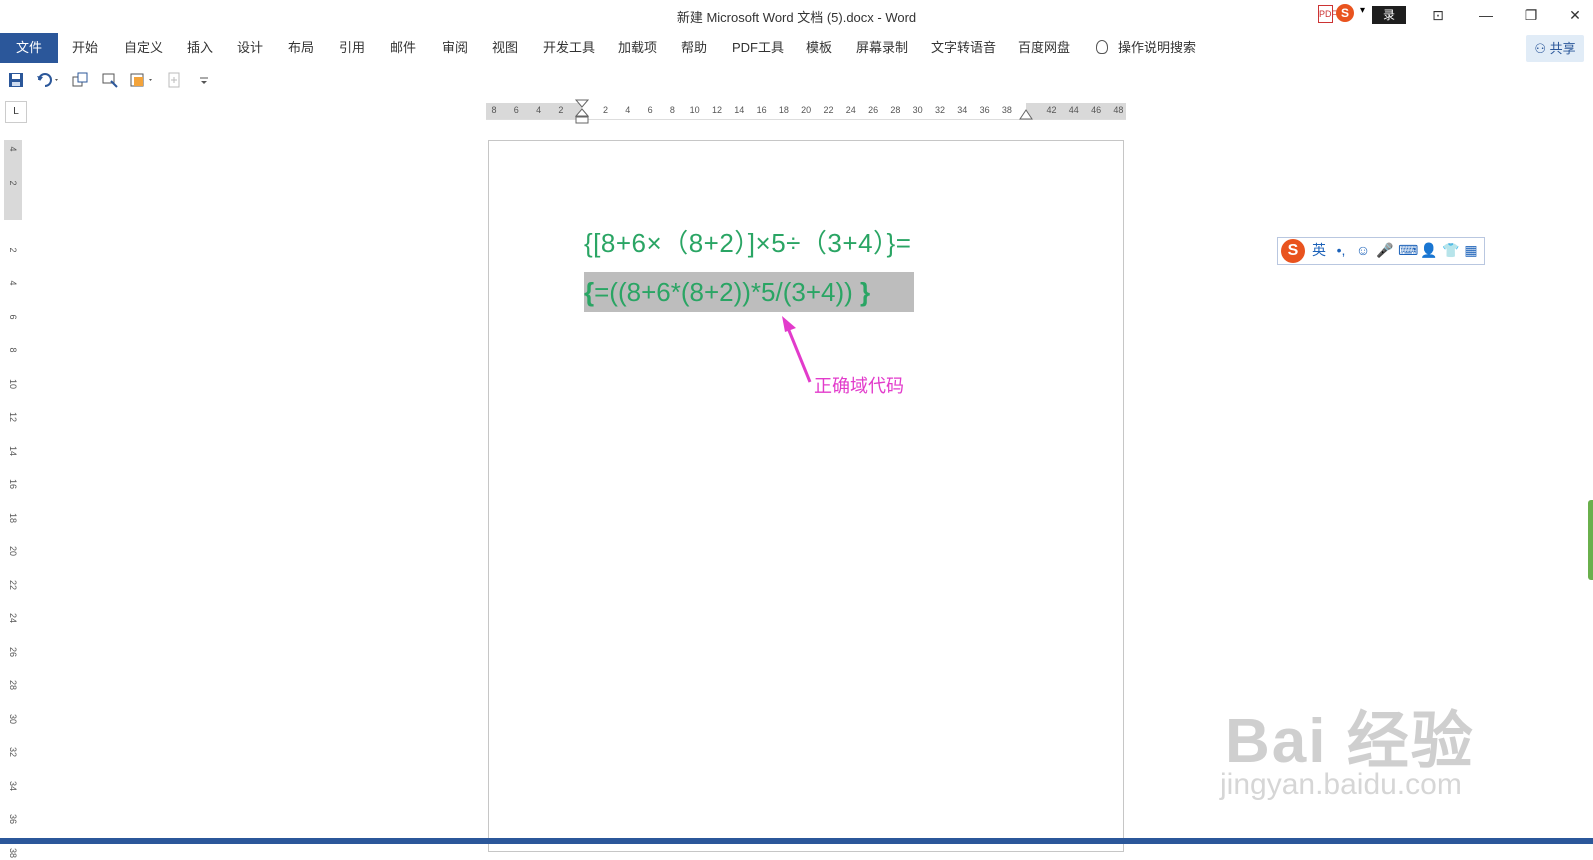 The width and height of the screenshot is (1593, 860). I want to click on punctuation-icon: •,, so click(1341, 250).